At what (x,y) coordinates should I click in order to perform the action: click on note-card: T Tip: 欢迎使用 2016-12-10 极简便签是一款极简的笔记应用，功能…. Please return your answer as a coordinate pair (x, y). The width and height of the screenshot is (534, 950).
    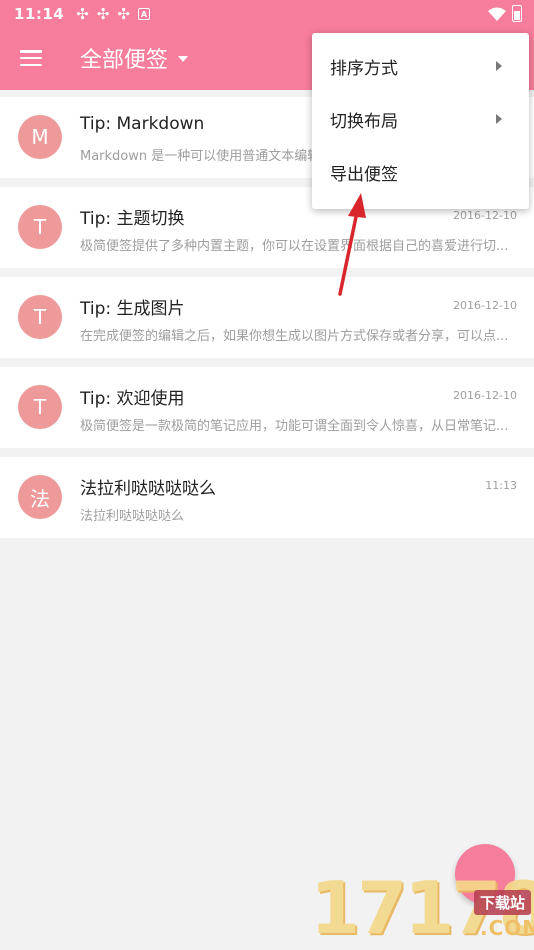
    Looking at the image, I should click on (267, 407).